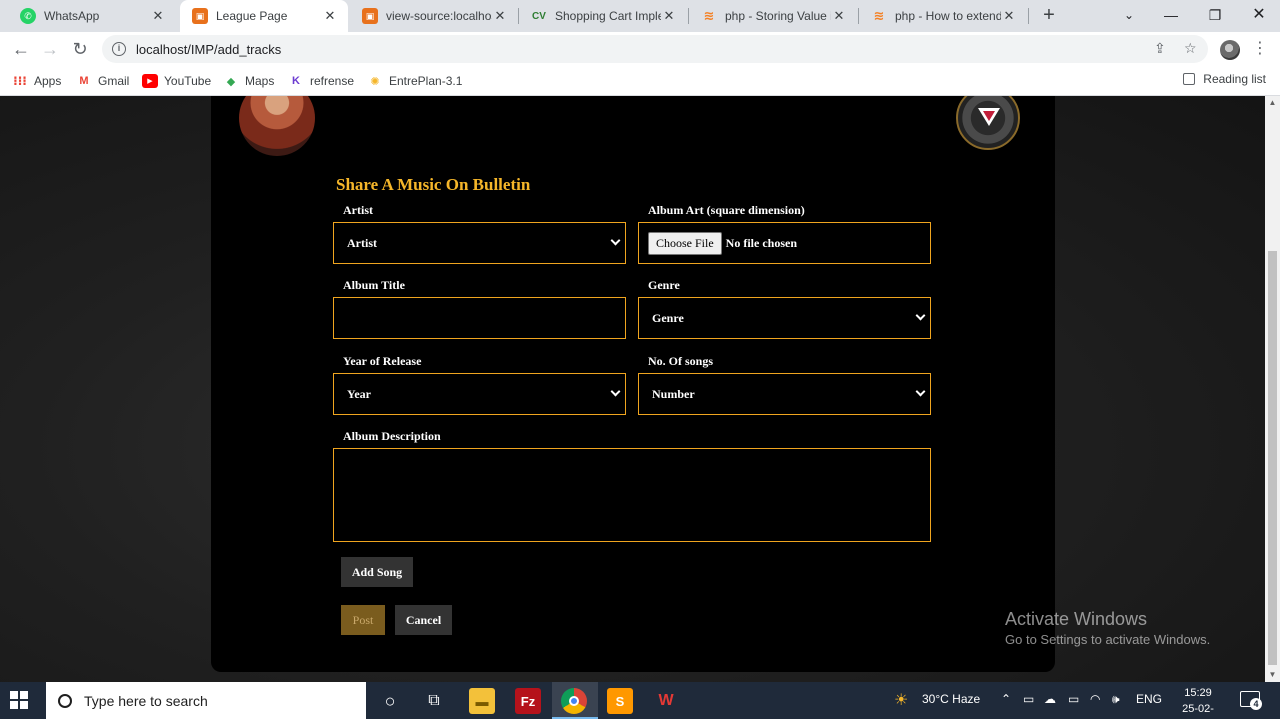  I want to click on chrome-icon, so click(574, 701).